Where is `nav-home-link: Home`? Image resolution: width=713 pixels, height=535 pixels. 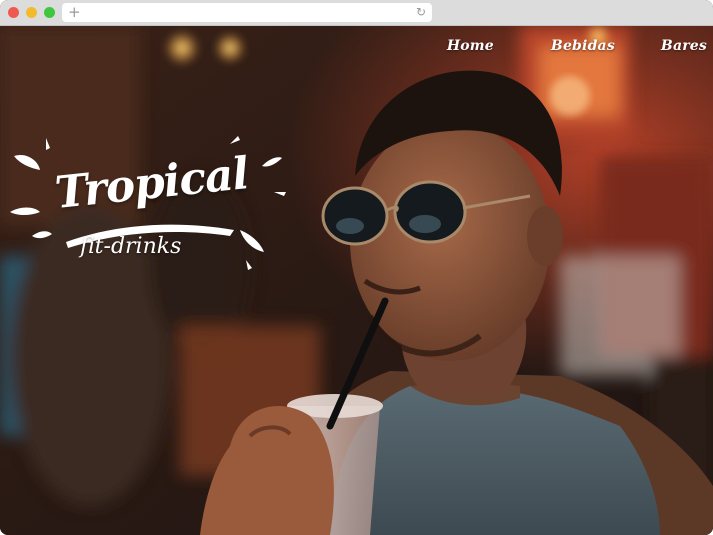 nav-home-link: Home is located at coordinates (470, 46).